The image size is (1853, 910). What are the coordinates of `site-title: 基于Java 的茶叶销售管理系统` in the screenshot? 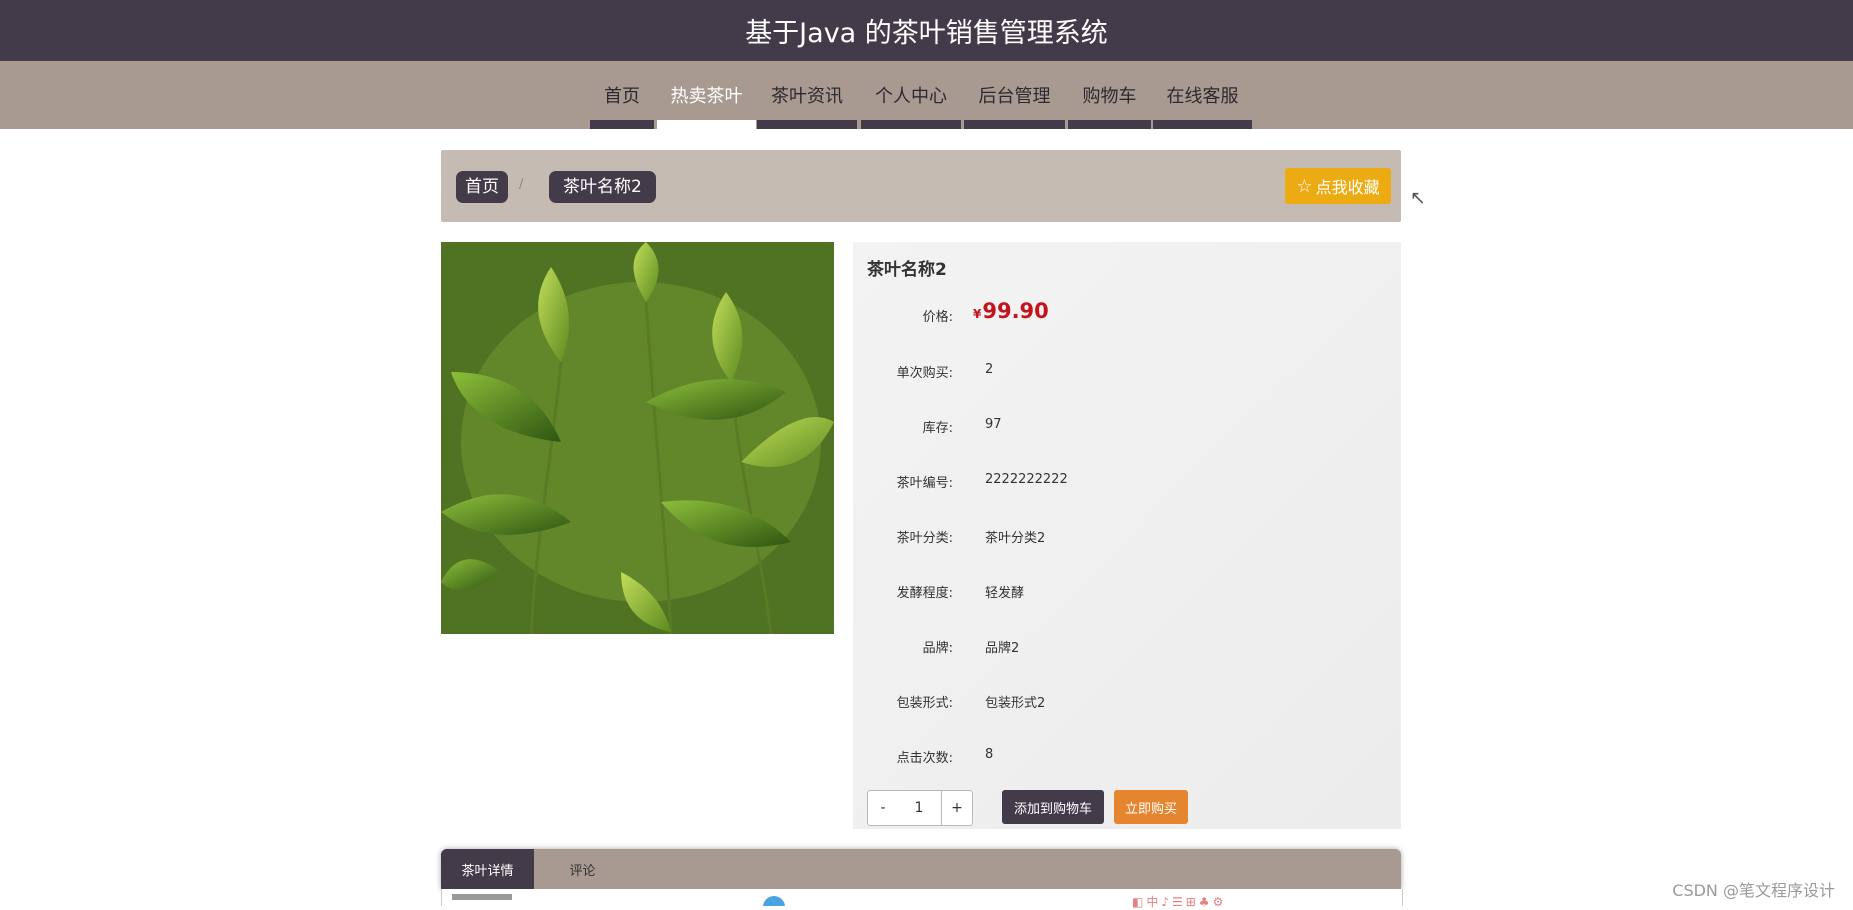 It's located at (926, 33).